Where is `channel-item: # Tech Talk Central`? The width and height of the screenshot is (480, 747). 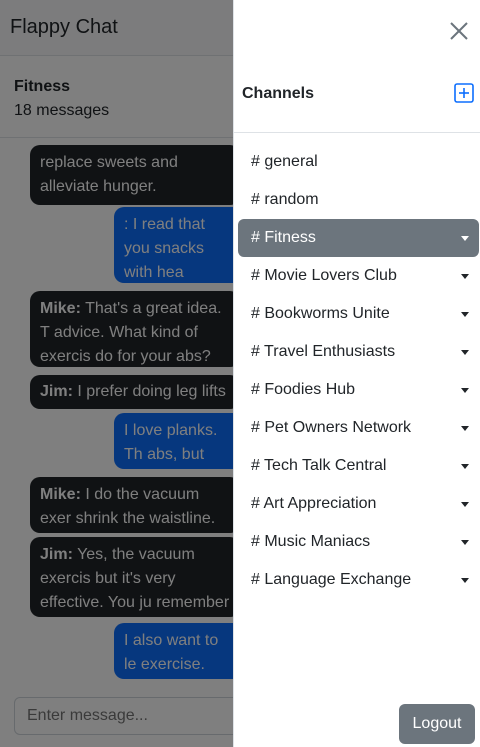
channel-item: # Tech Talk Central is located at coordinates (358, 466).